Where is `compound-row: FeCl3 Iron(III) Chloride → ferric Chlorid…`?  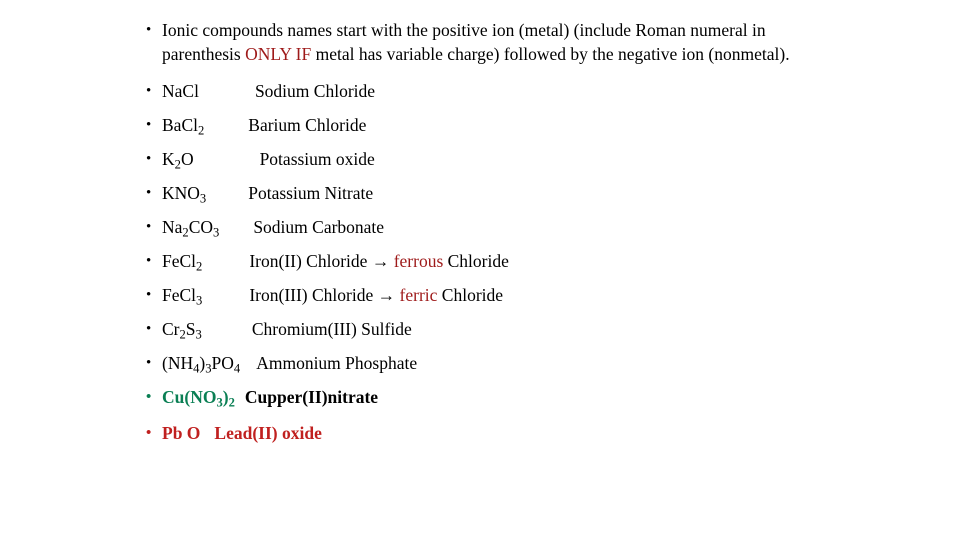
compound-row: FeCl3 Iron(III) Chloride → ferric Chlorid… is located at coordinates (501, 295).